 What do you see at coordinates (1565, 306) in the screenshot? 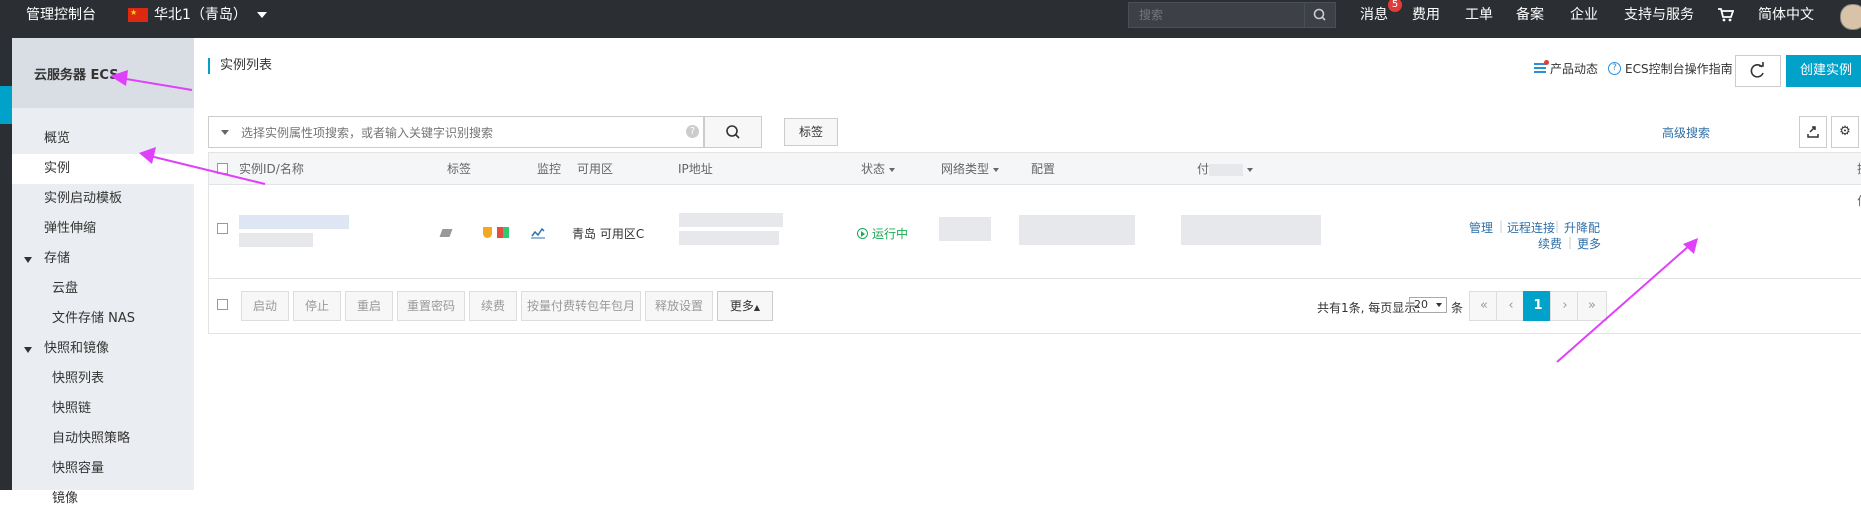
I see `next-page-button: ›` at bounding box center [1565, 306].